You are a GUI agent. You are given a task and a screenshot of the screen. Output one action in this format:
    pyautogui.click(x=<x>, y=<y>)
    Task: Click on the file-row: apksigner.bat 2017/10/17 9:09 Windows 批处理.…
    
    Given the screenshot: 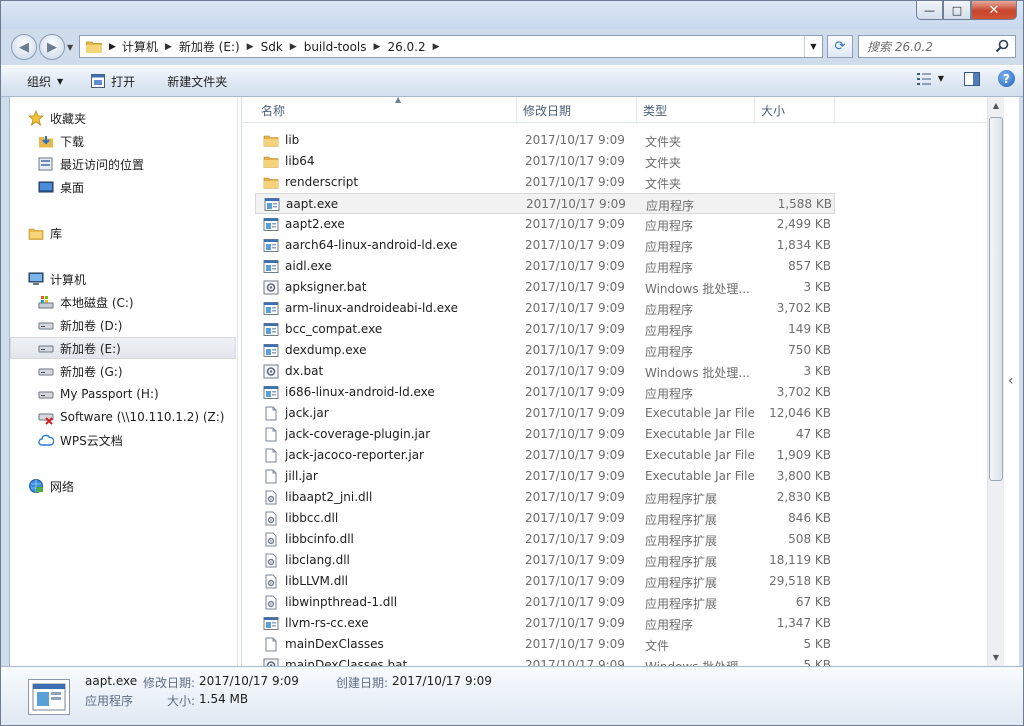 What is the action you would take?
    pyautogui.click(x=545, y=287)
    